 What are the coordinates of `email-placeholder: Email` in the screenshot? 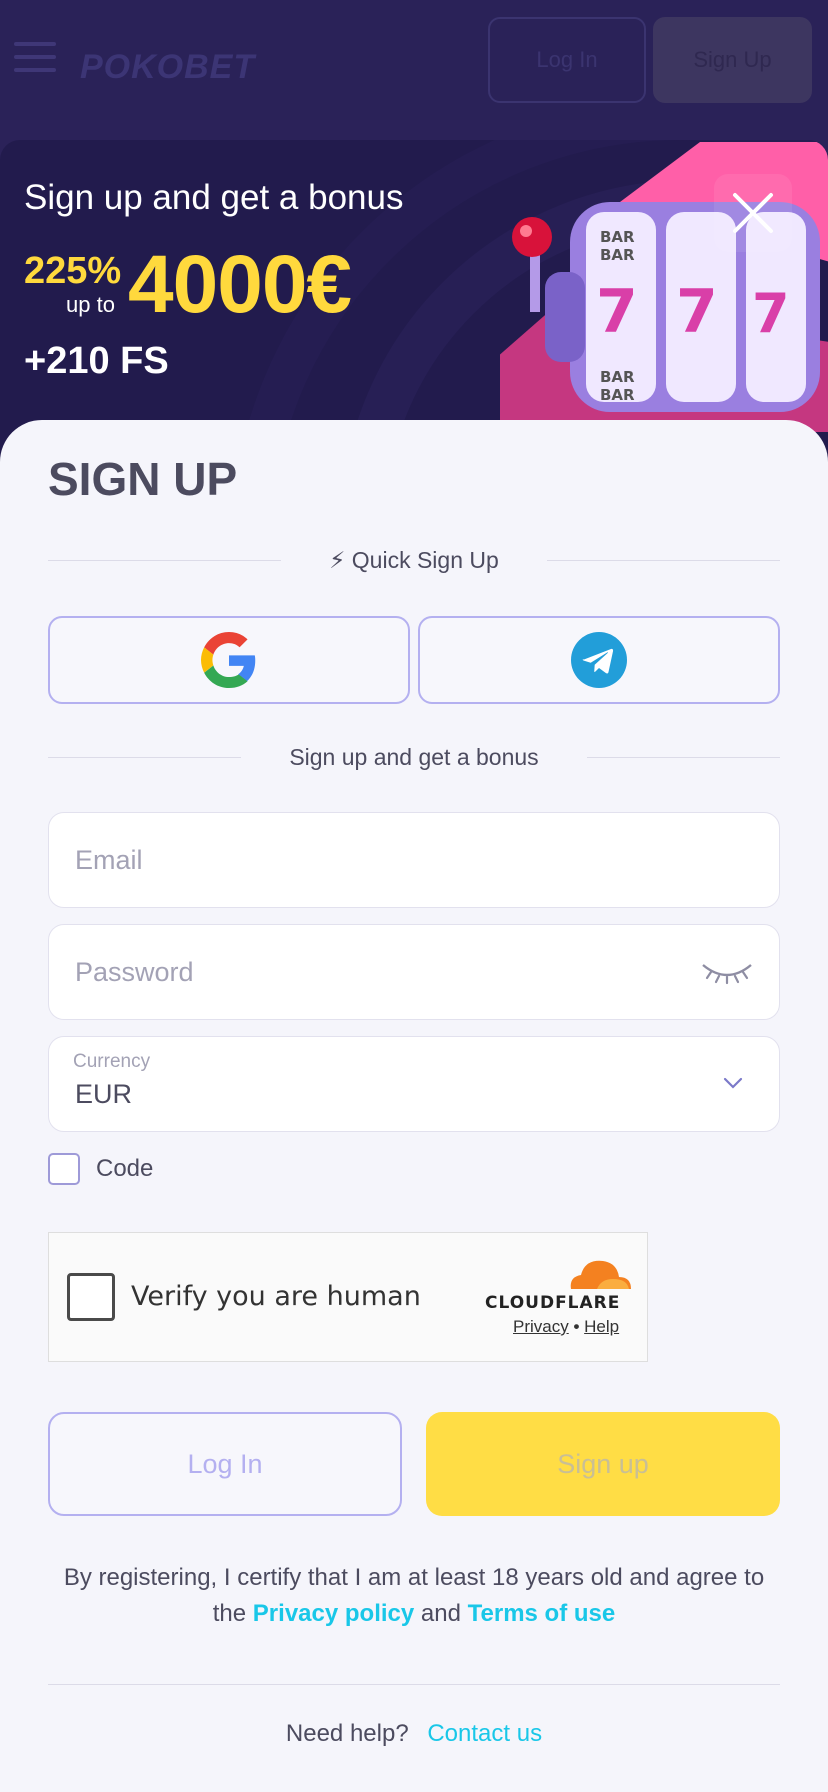 It's located at (109, 860).